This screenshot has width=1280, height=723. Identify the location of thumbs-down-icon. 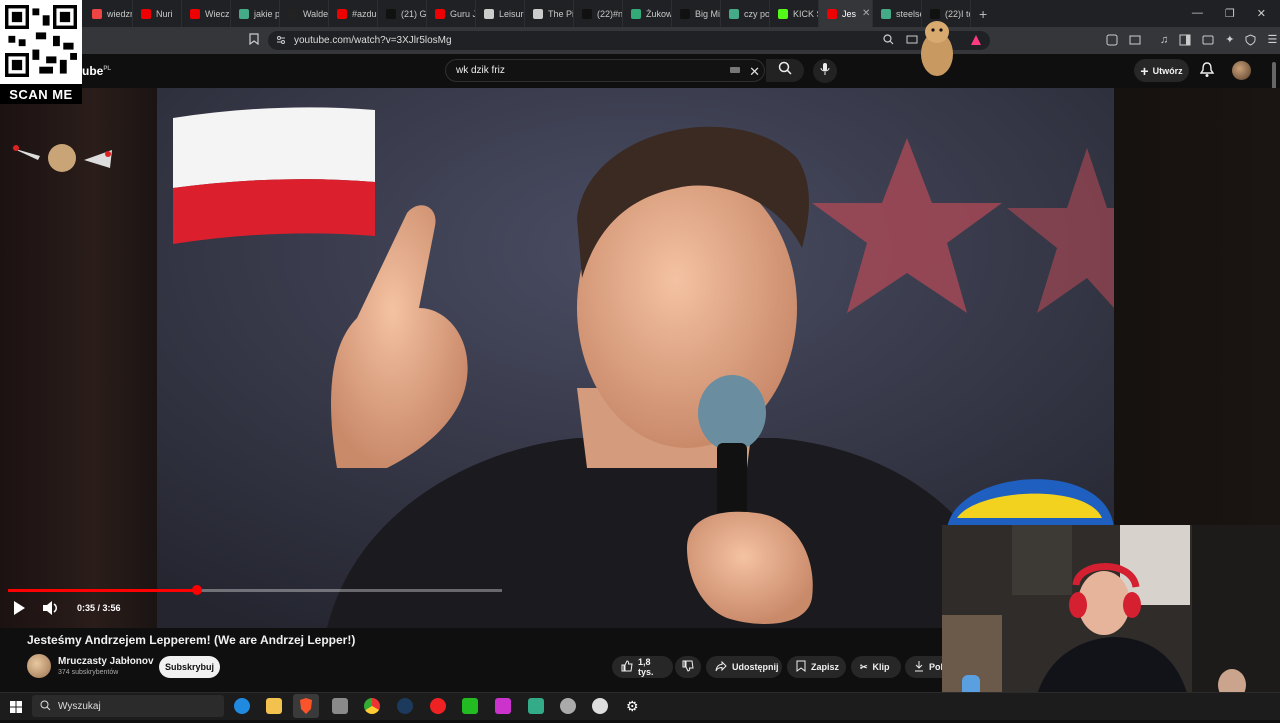
(688, 667).